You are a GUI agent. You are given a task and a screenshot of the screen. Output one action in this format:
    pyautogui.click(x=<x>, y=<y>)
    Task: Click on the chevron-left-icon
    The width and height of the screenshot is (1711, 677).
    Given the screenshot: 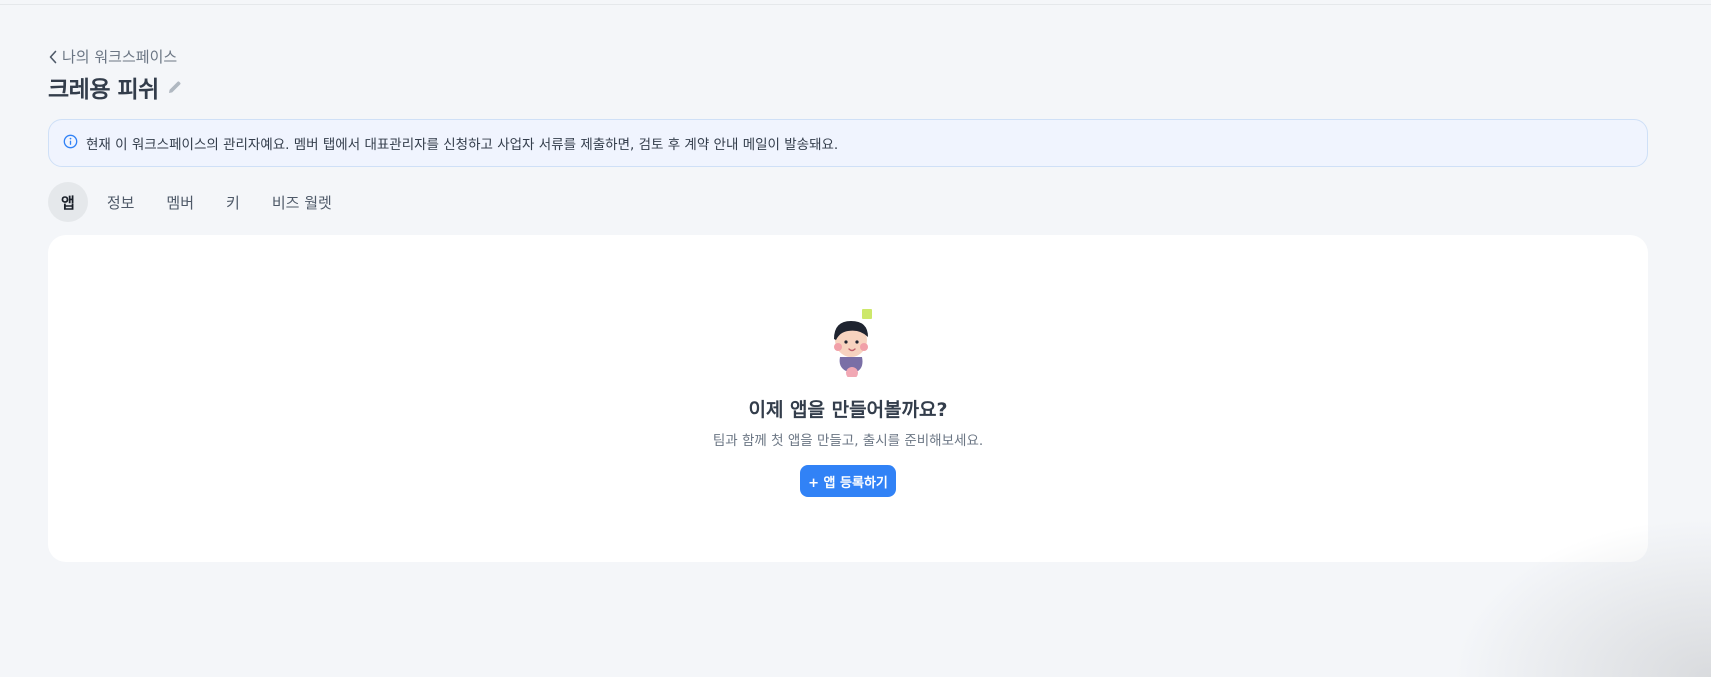 What is the action you would take?
    pyautogui.click(x=53, y=57)
    